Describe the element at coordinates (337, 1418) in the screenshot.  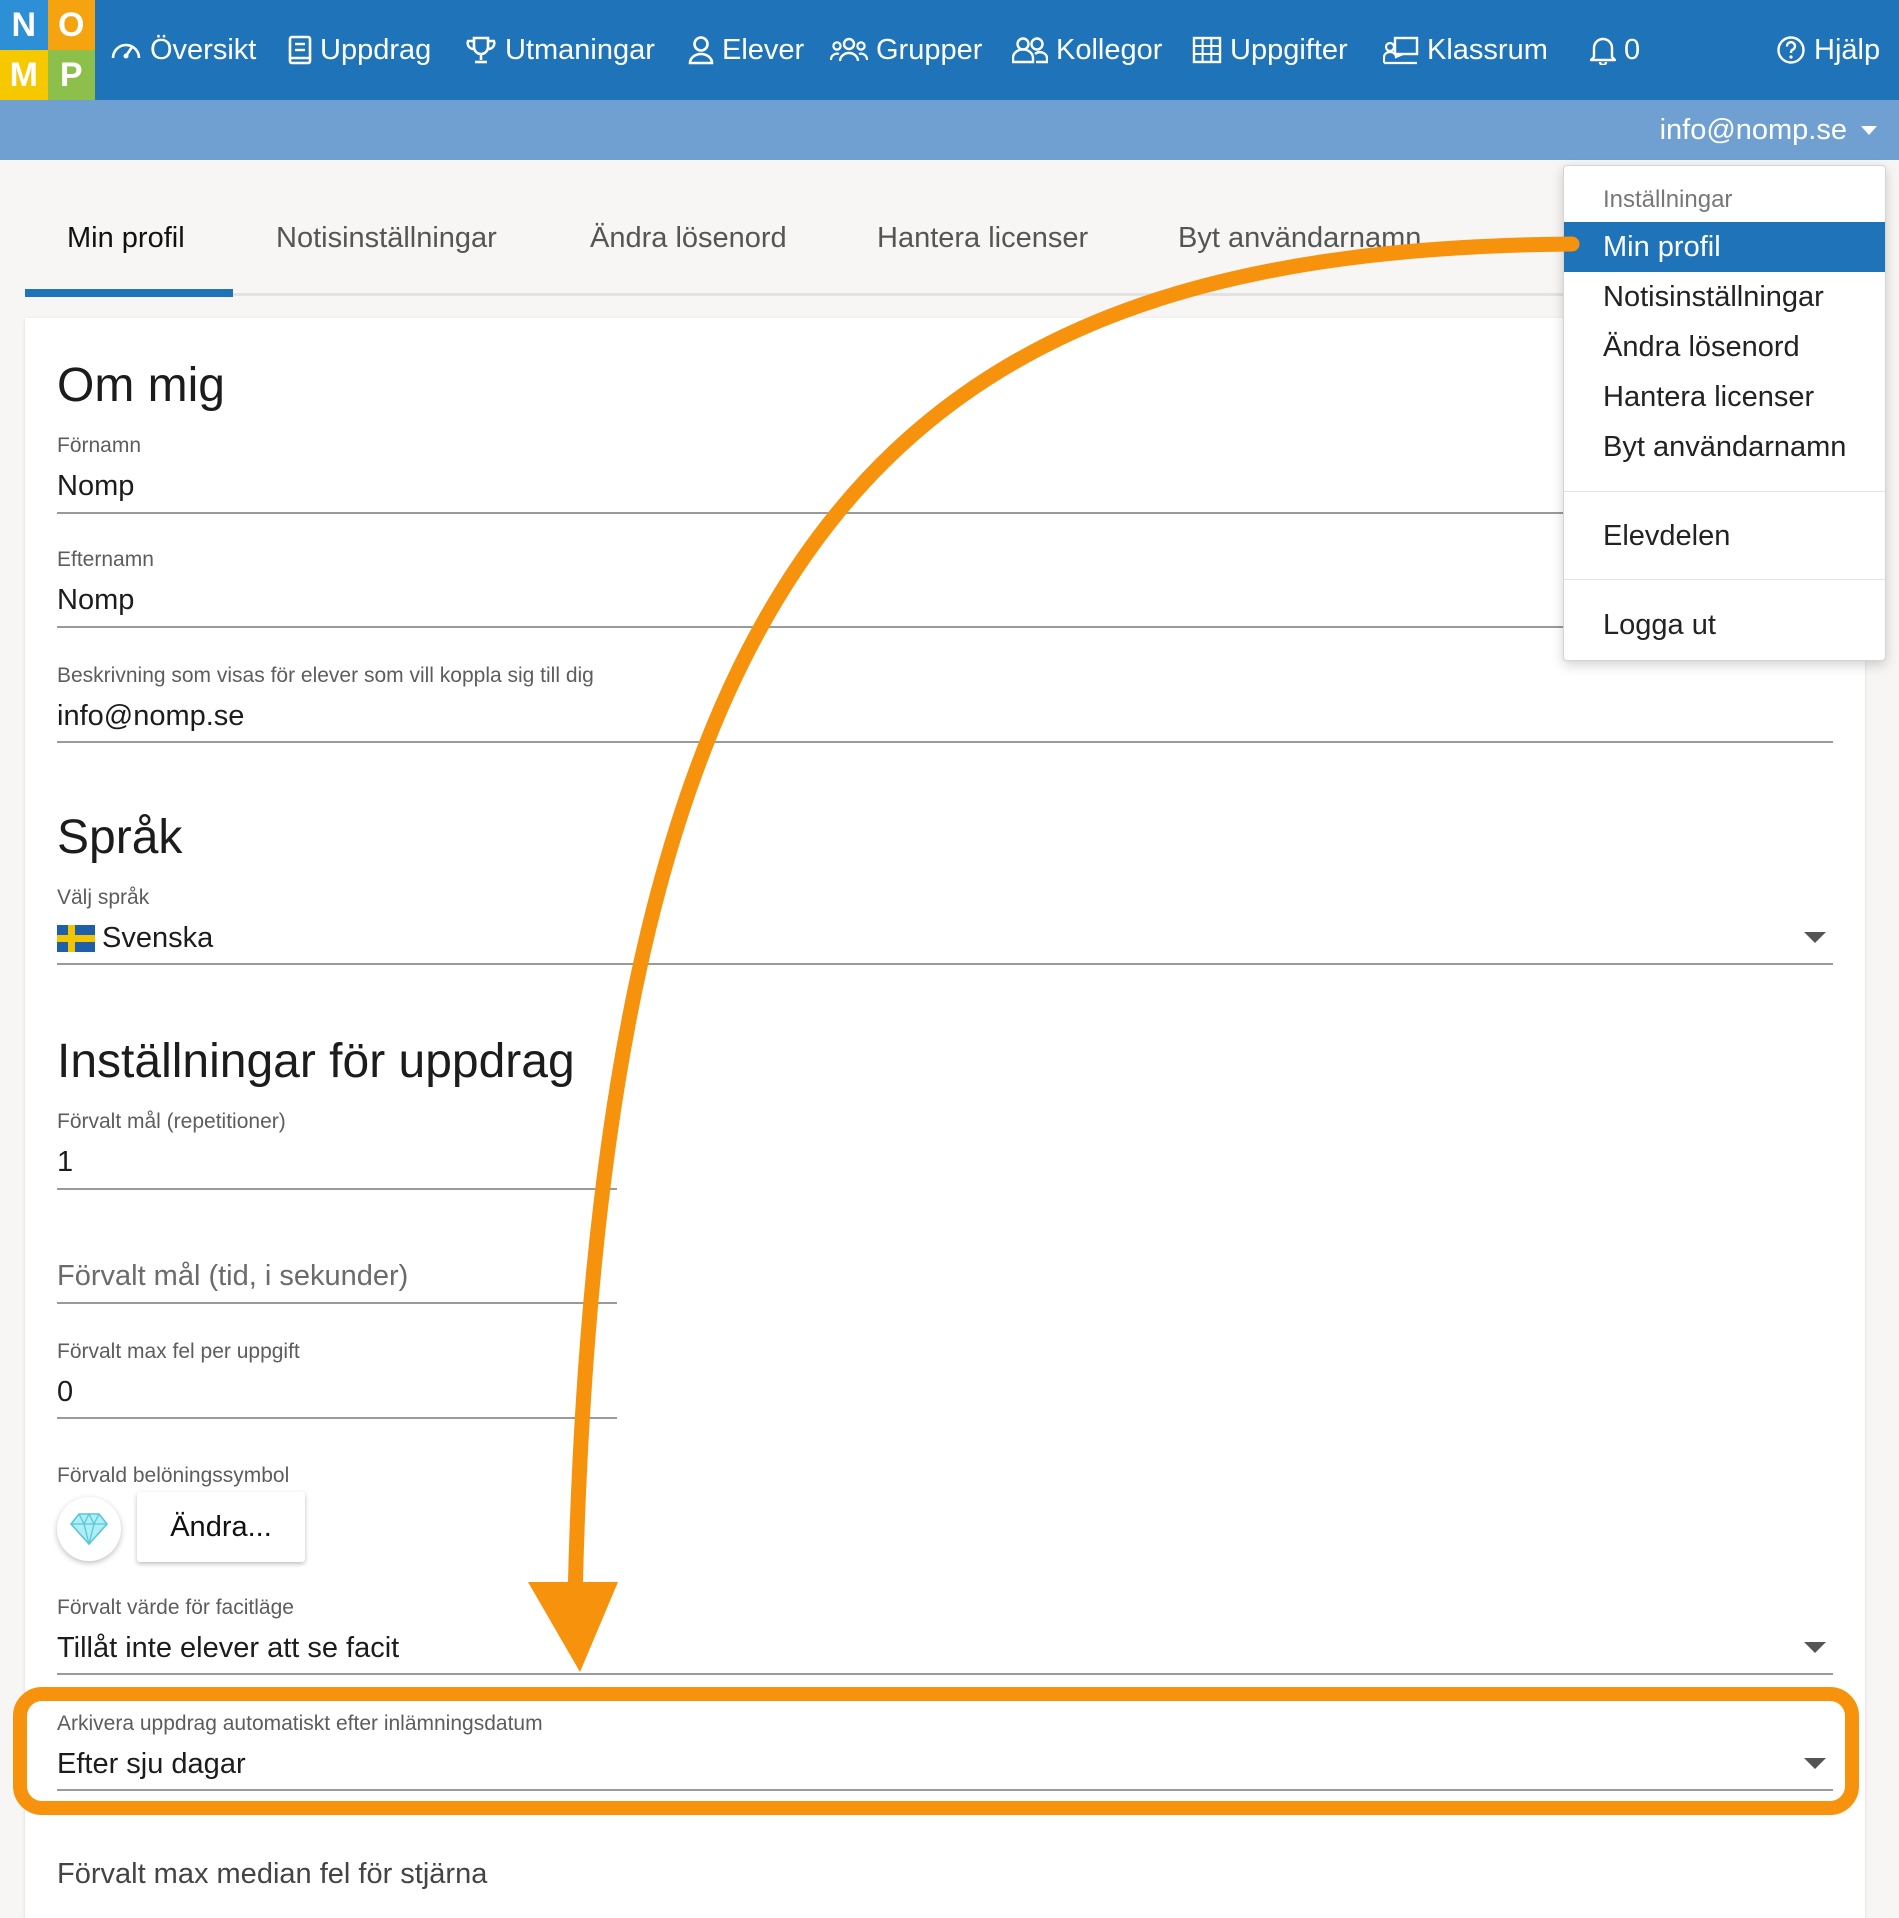
I see `default-max-errors-underline` at that location.